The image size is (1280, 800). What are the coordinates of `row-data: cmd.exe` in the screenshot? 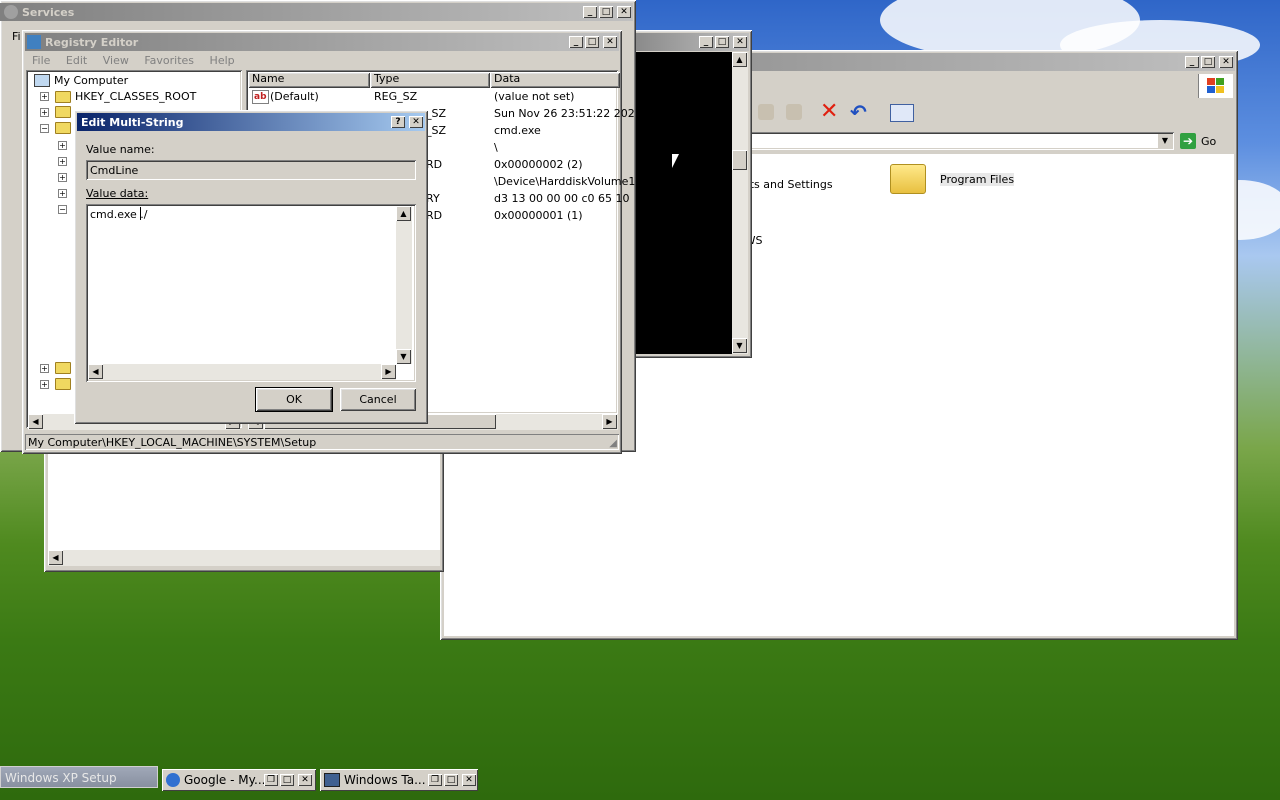 It's located at (517, 130).